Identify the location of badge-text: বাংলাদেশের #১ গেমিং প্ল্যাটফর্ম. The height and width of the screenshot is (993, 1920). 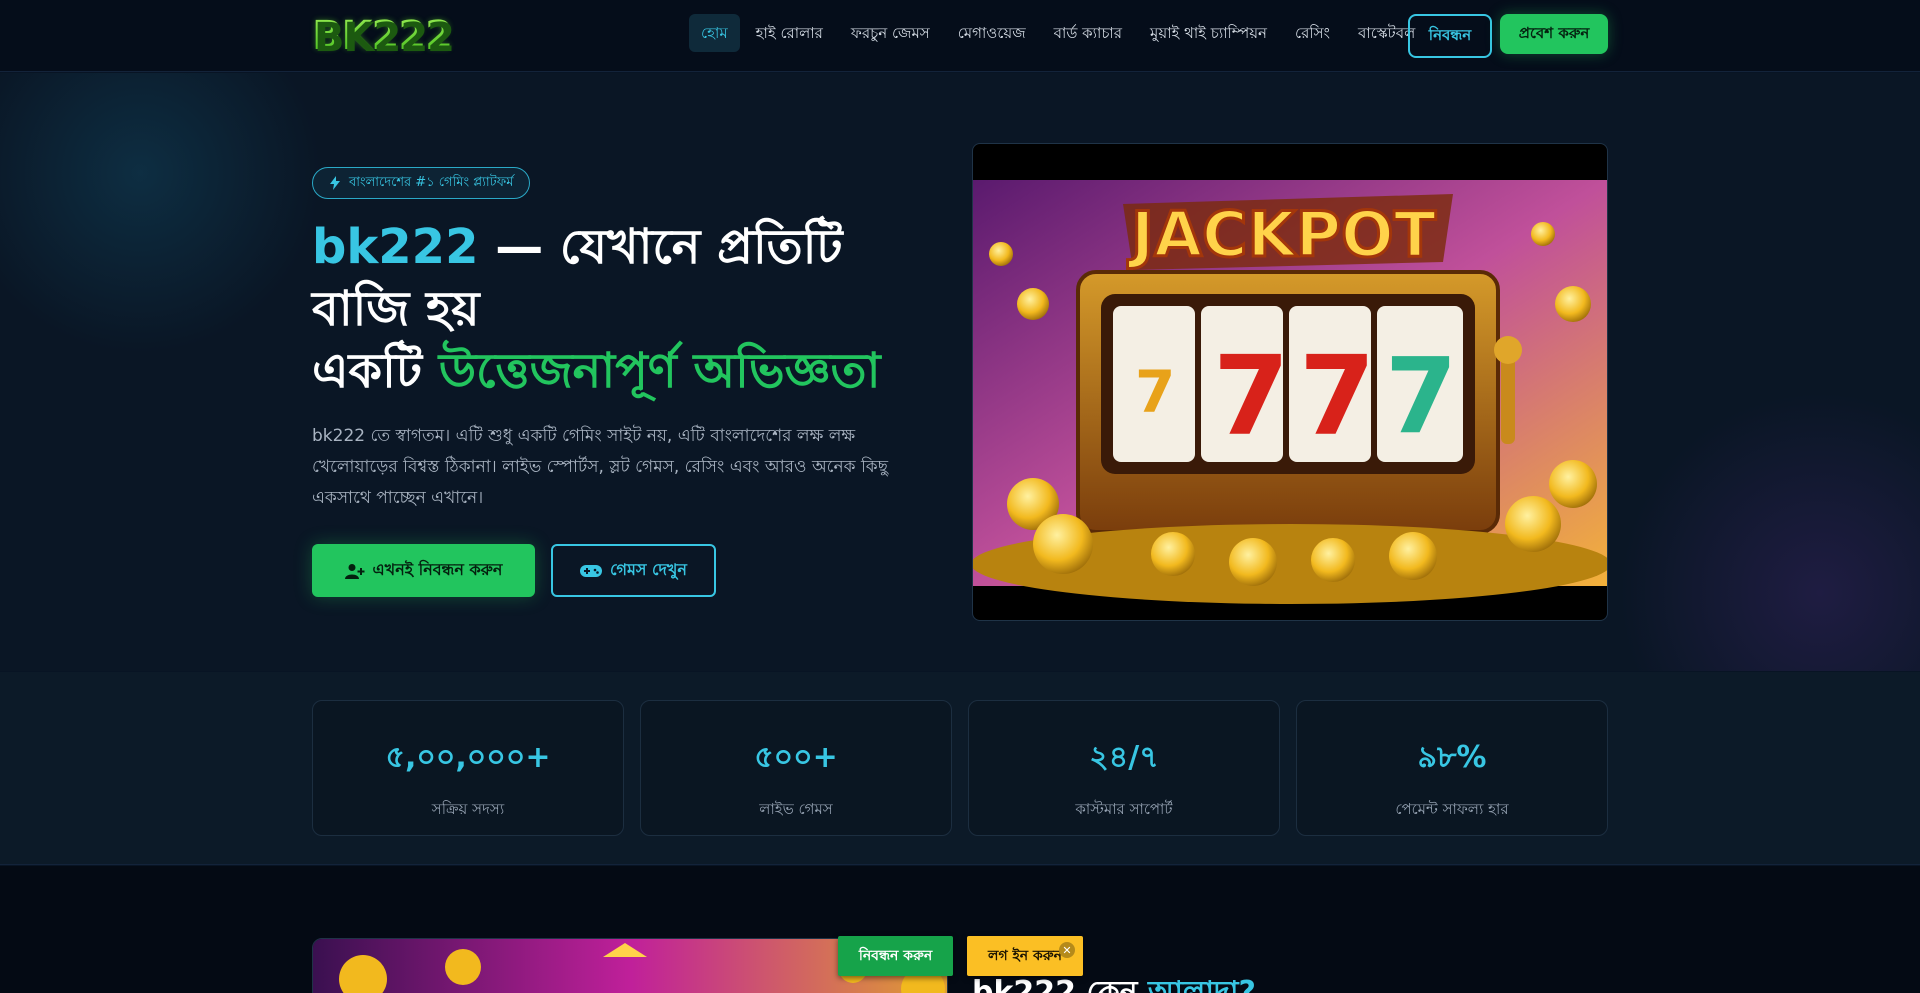
(431, 182).